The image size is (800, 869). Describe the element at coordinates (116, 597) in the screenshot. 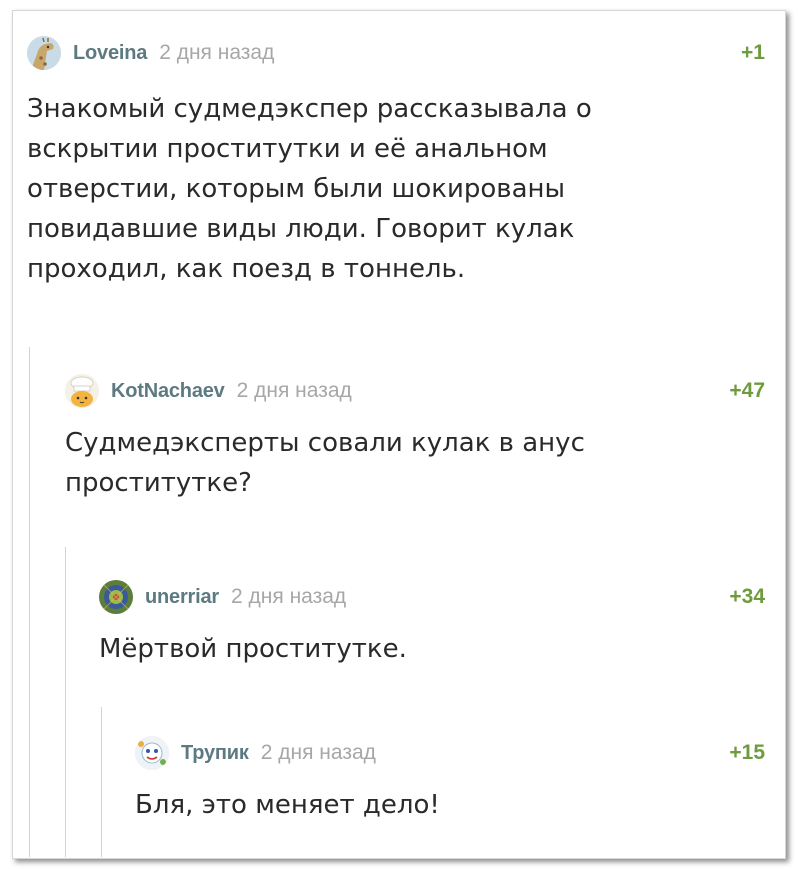

I see `pattern-avatar` at that location.